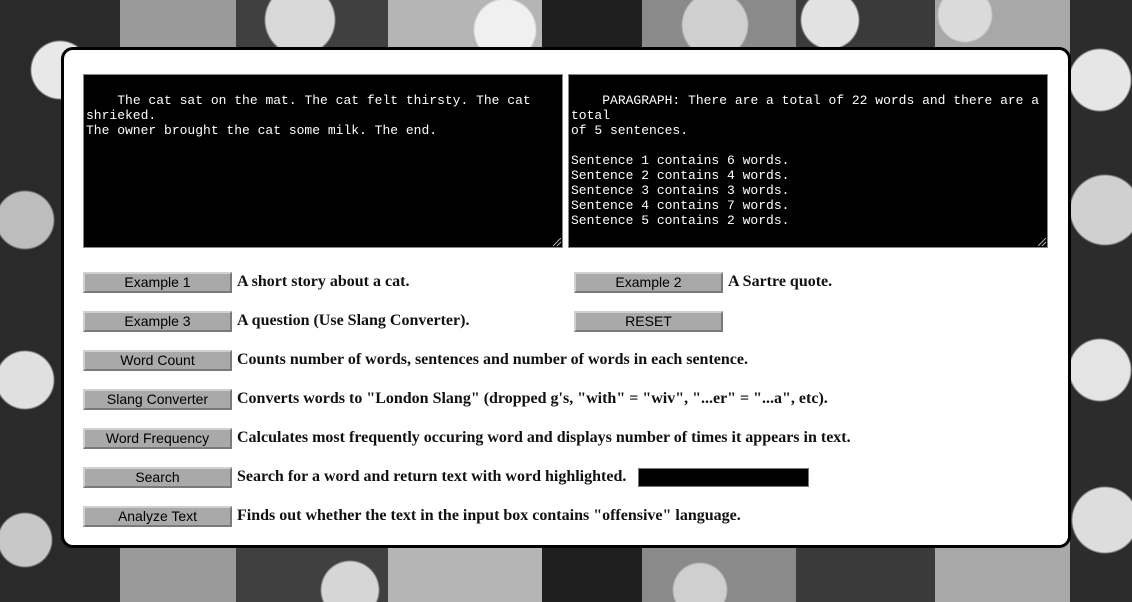 The height and width of the screenshot is (602, 1132). I want to click on example3-button: Example 3, so click(157, 321).